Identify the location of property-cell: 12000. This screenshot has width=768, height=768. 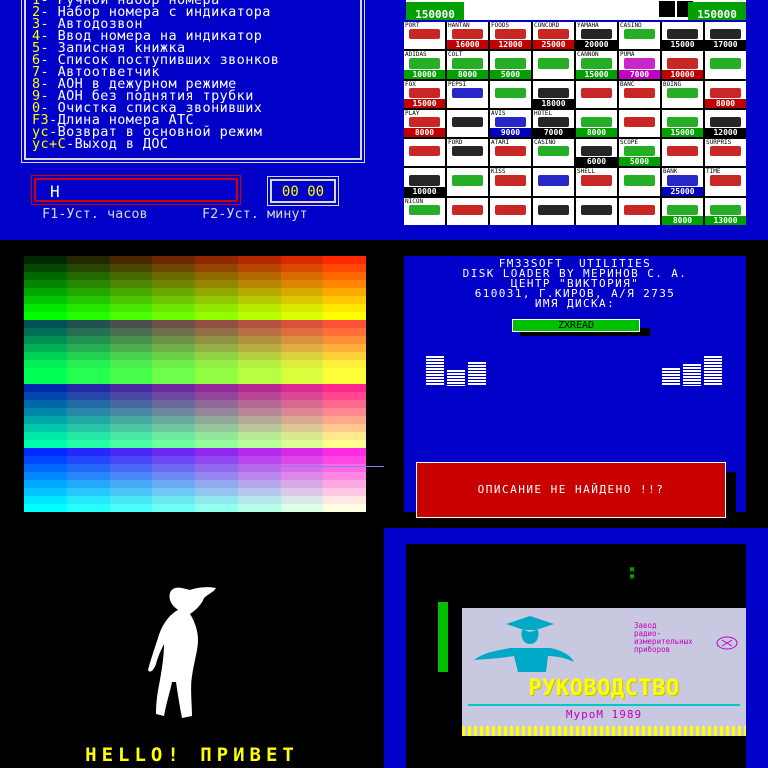
(725, 123).